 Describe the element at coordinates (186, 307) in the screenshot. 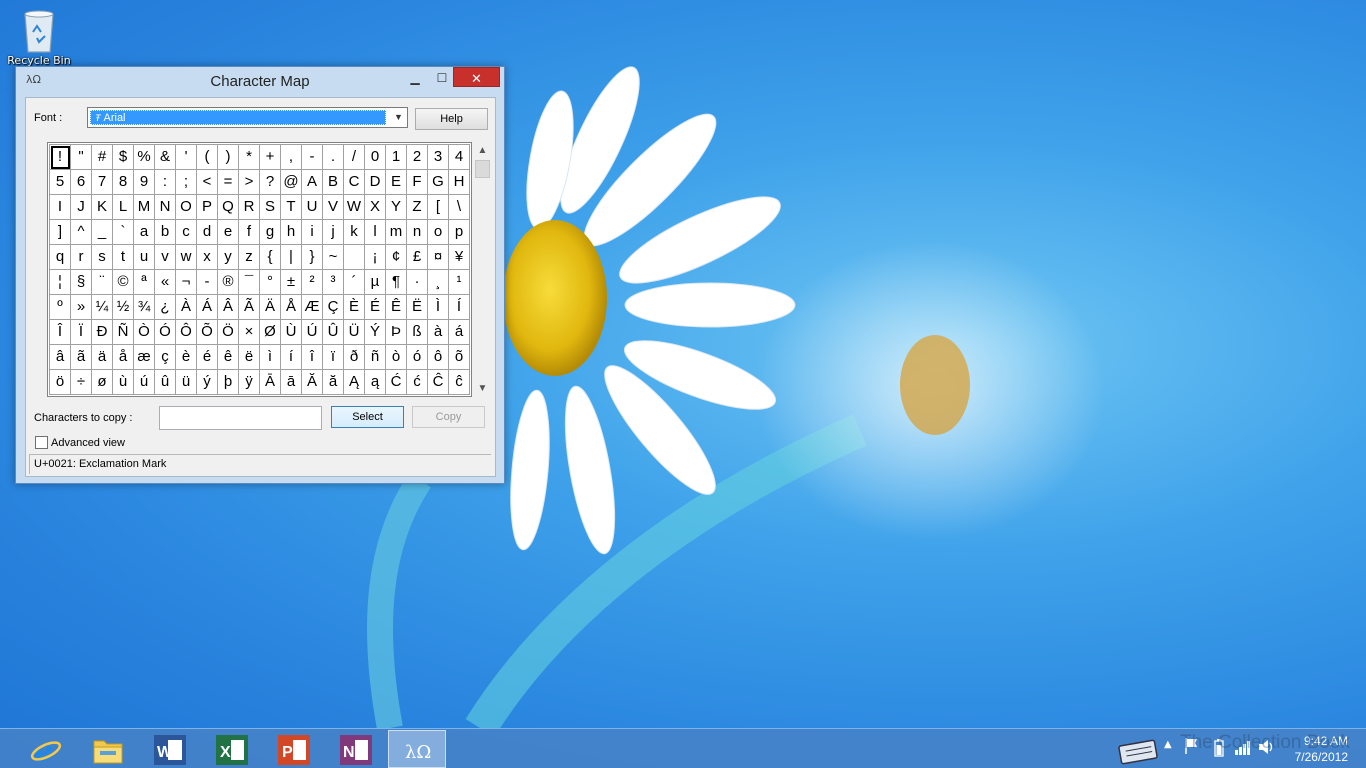

I see `character-cell: À` at that location.